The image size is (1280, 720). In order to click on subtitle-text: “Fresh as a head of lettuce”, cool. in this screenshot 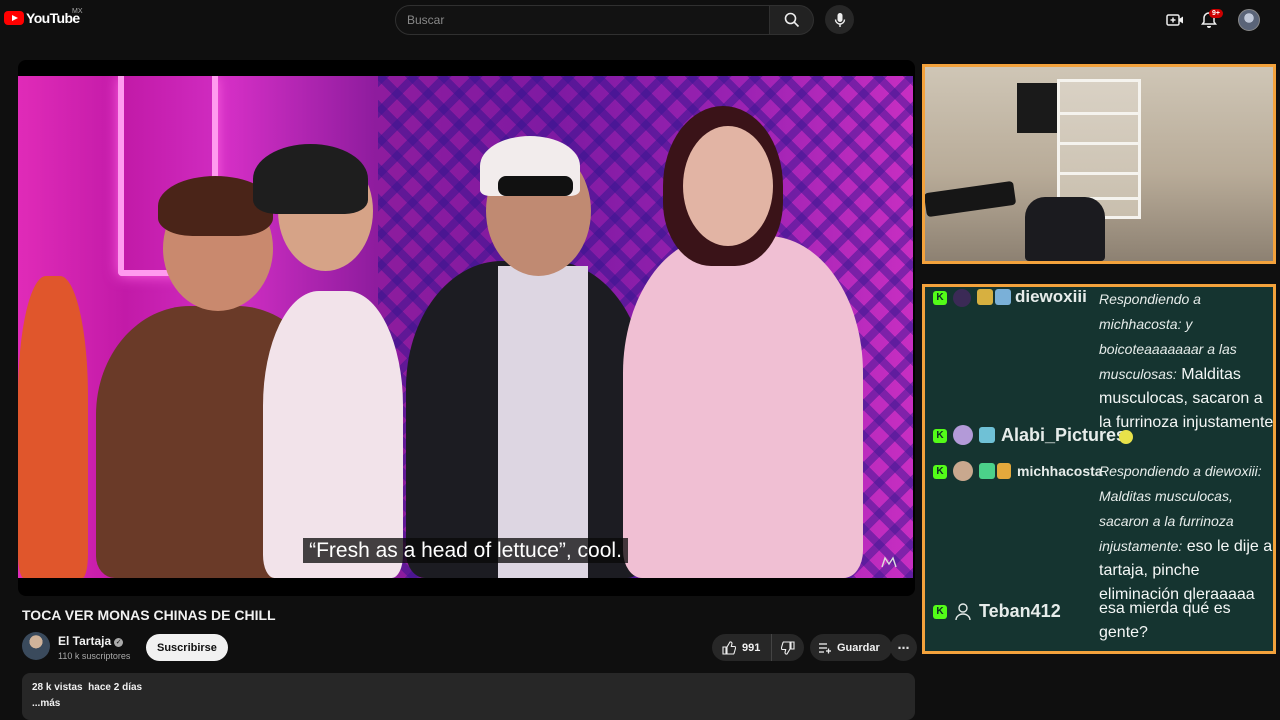, I will do `click(465, 550)`.